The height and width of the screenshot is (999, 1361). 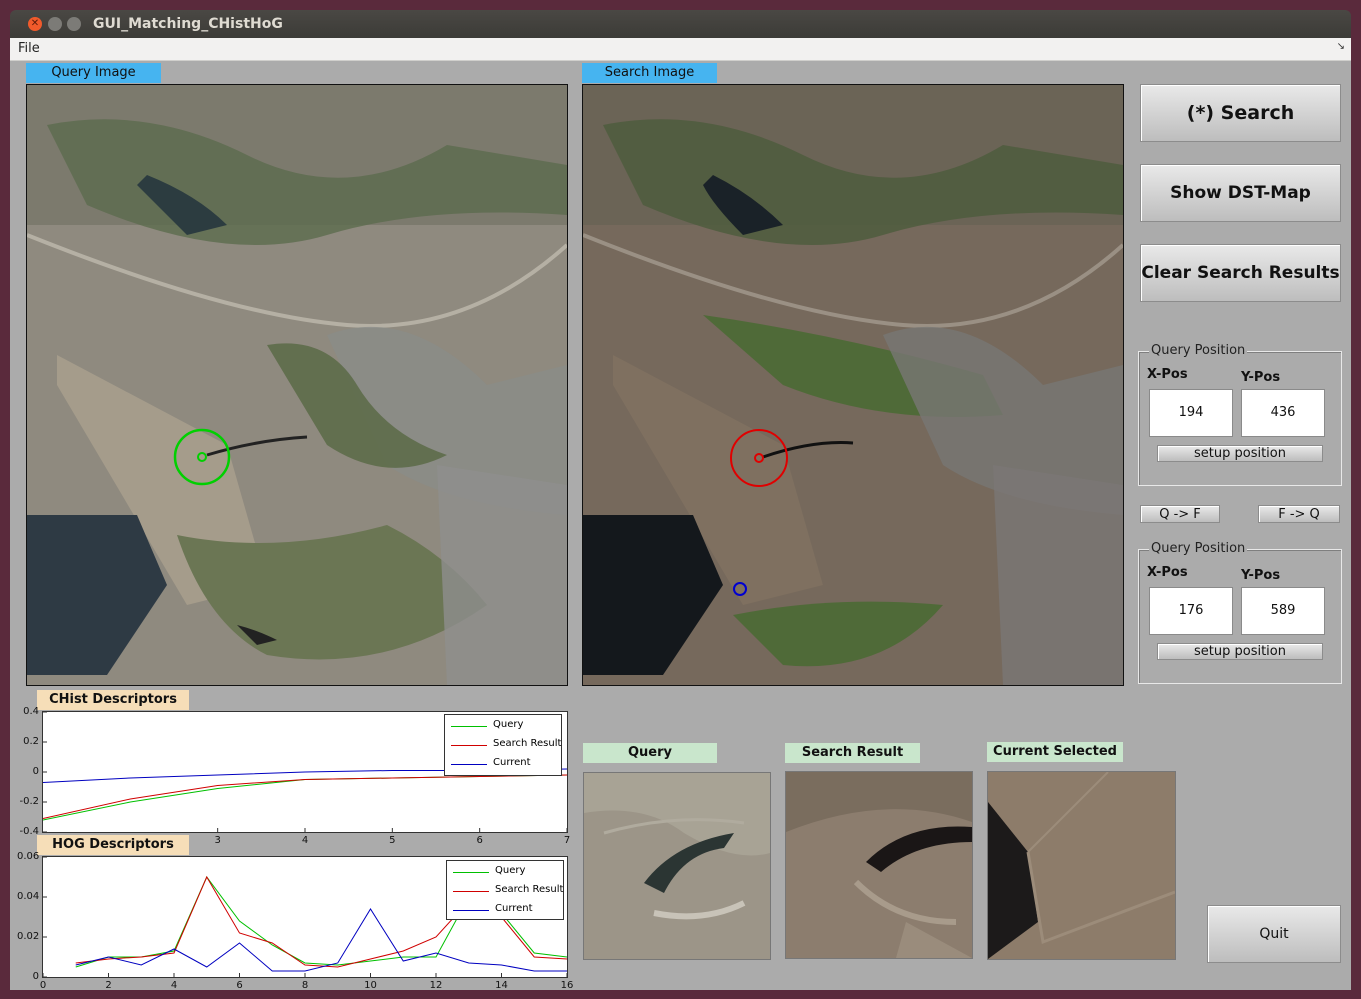 What do you see at coordinates (188, 24) in the screenshot?
I see `window-title: GUI_Matching_CHistHoG` at bounding box center [188, 24].